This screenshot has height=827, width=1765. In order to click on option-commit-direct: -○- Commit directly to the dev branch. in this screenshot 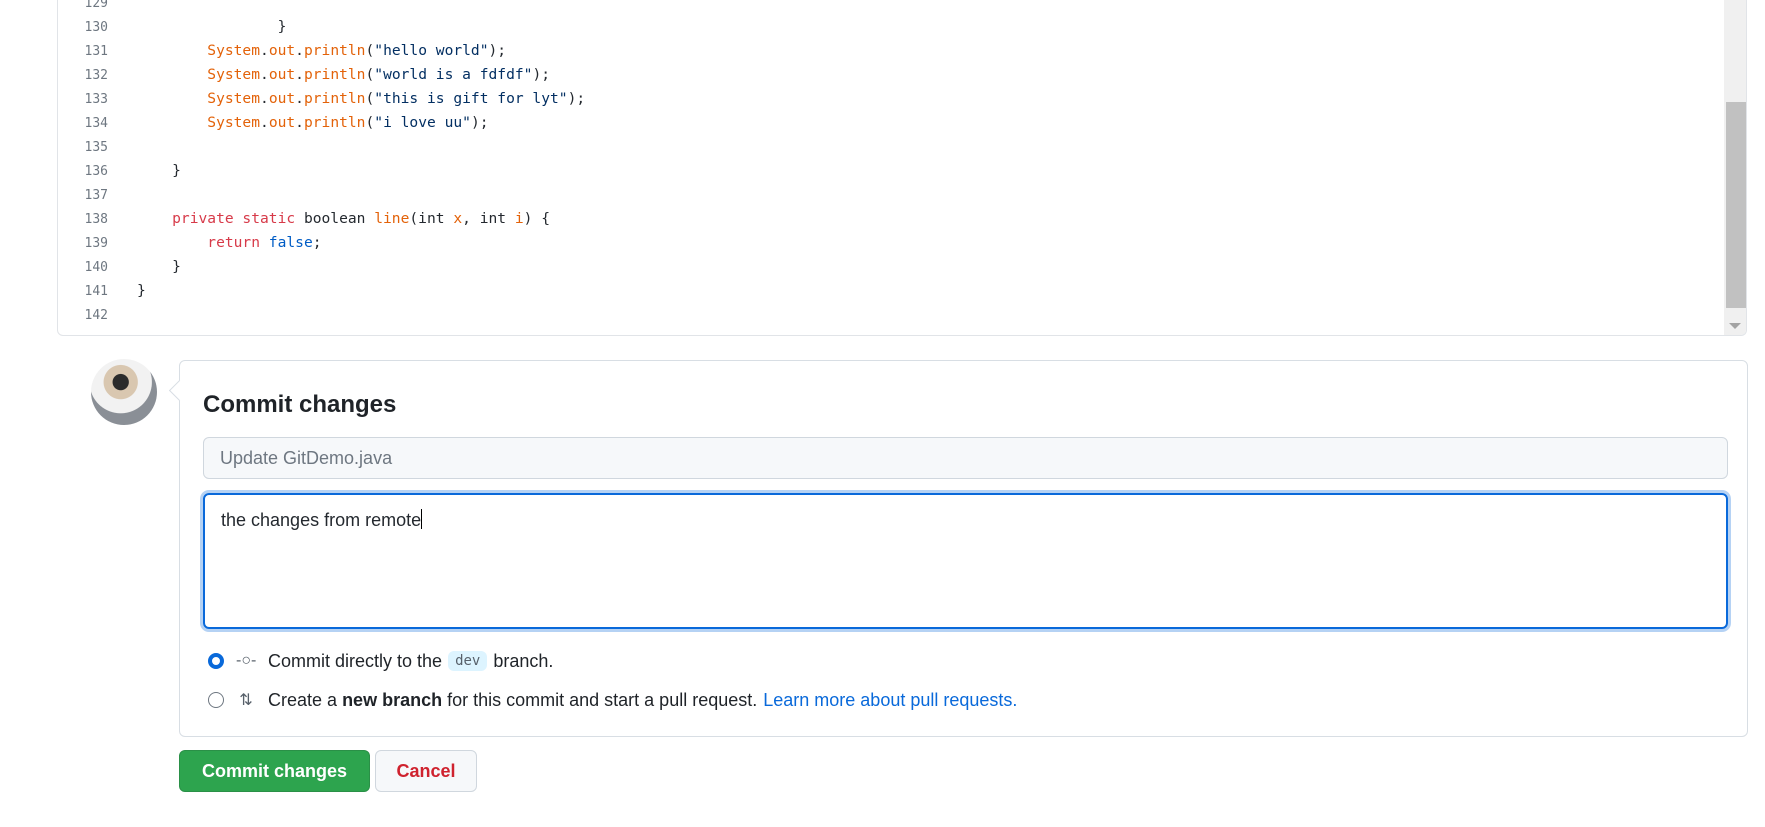, I will do `click(380, 661)`.